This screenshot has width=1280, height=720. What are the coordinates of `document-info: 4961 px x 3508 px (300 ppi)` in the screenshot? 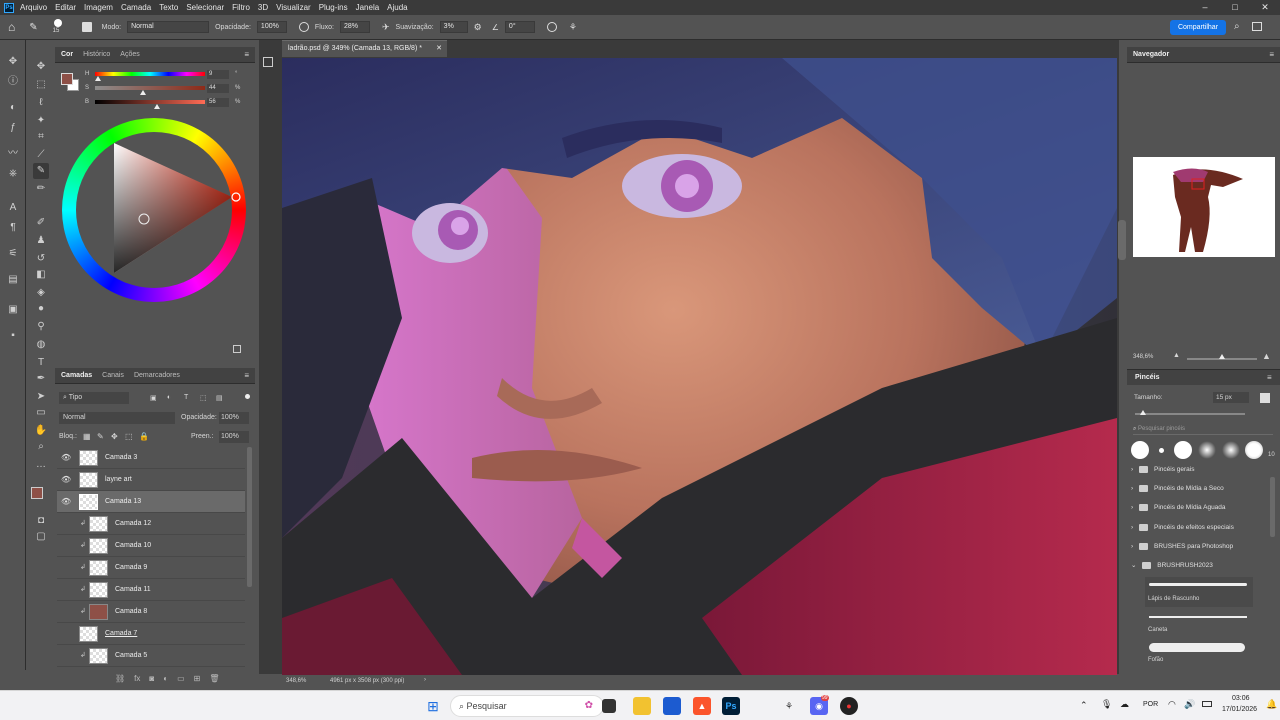 It's located at (367, 681).